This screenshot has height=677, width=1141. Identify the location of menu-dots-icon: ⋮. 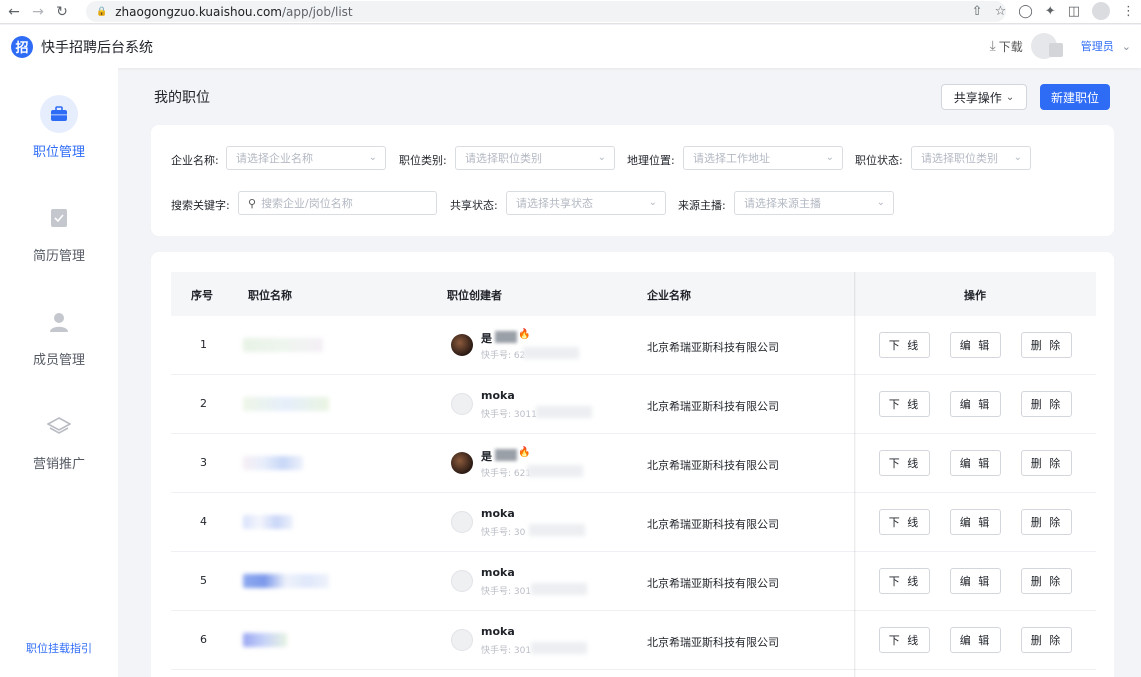
(1128, 11).